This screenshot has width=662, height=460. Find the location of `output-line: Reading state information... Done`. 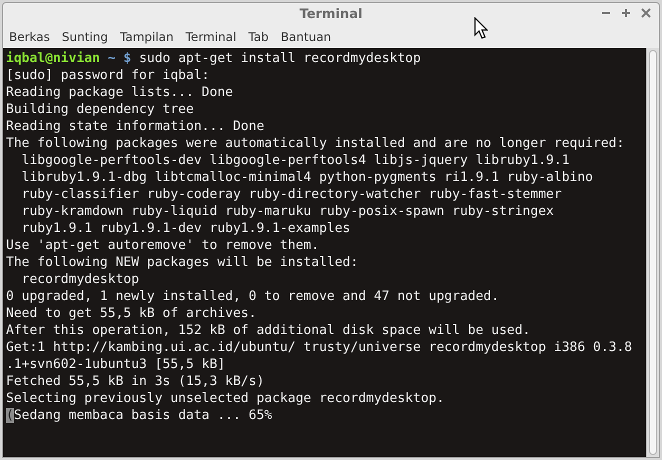

output-line: Reading state information... Done is located at coordinates (136, 126).